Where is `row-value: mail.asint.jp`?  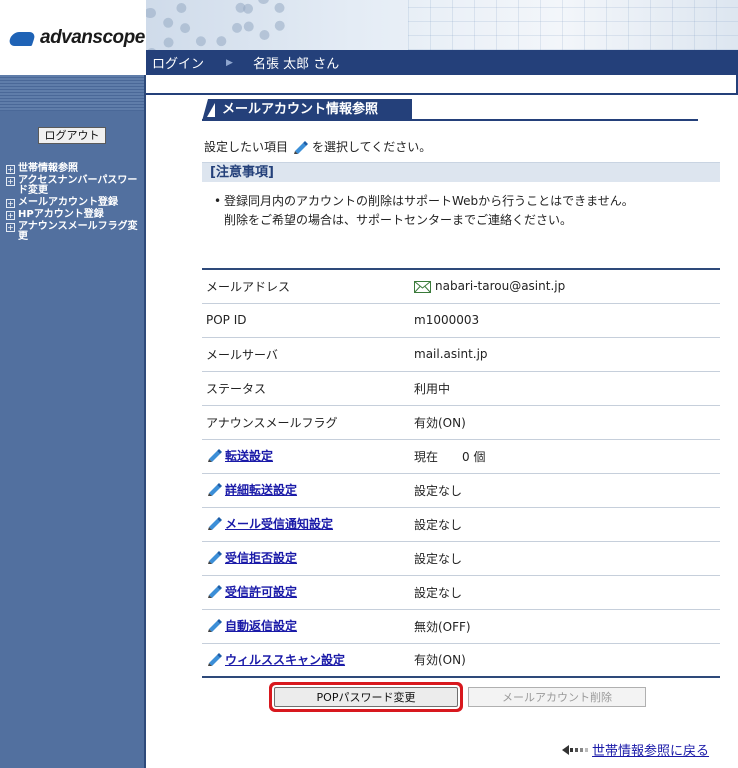
row-value: mail.asint.jp is located at coordinates (567, 354).